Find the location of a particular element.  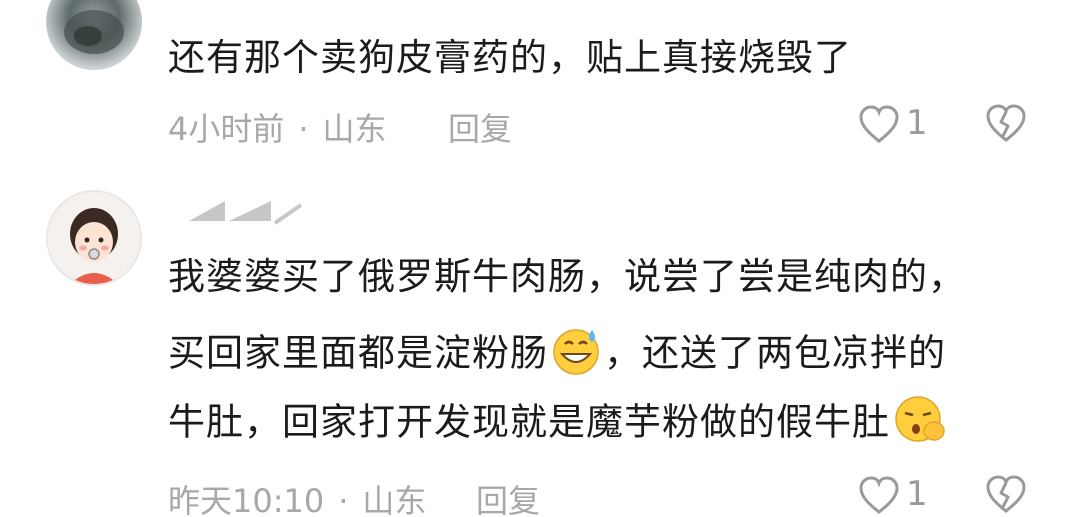

comment-meta: 昨天10:10 · 山东 is located at coordinates (297, 496).